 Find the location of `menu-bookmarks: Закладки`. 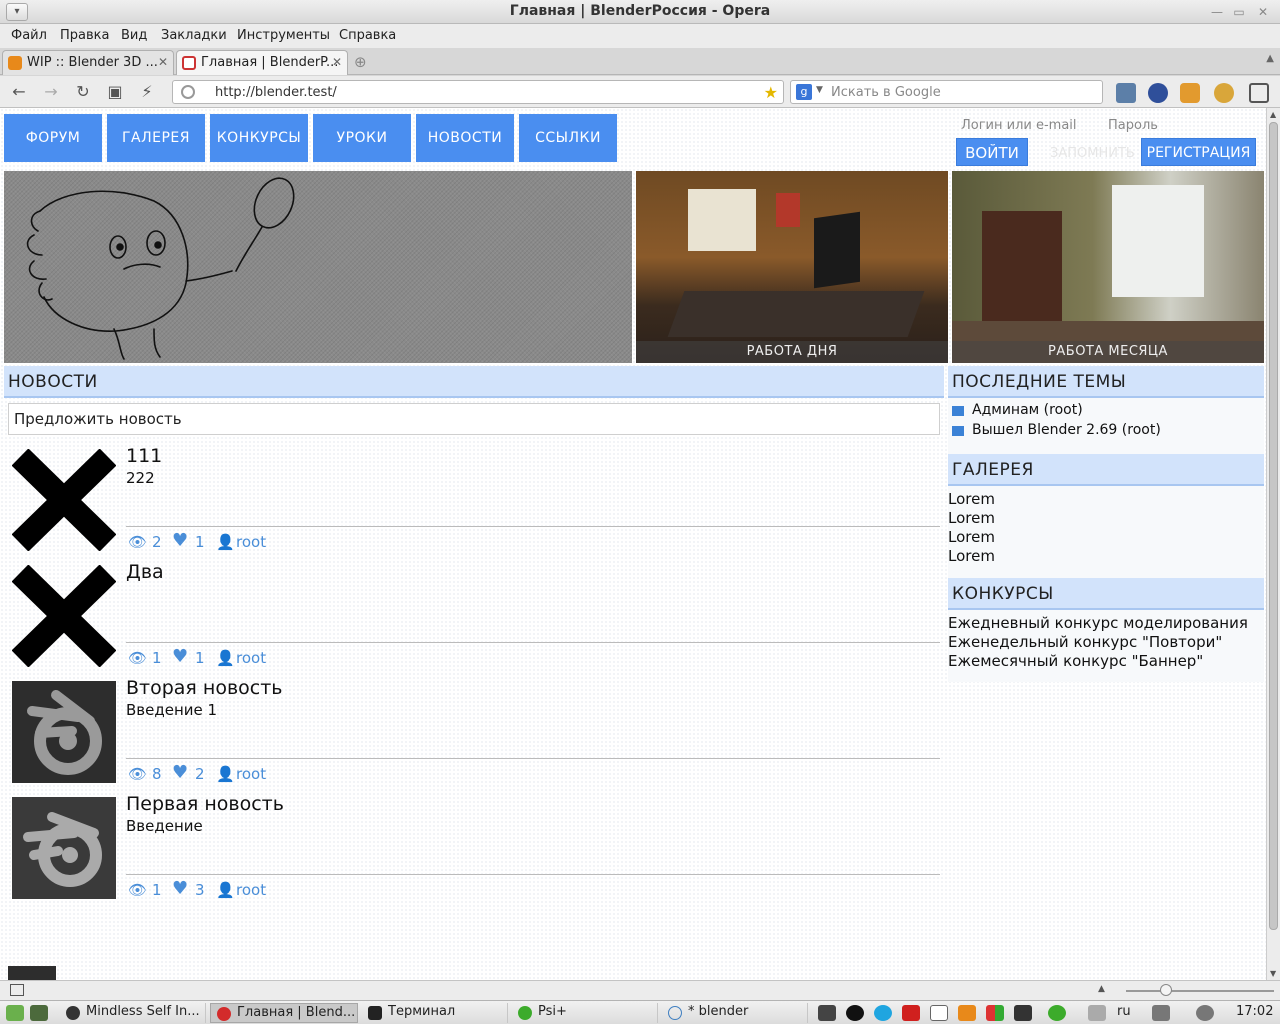

menu-bookmarks: Закладки is located at coordinates (194, 35).